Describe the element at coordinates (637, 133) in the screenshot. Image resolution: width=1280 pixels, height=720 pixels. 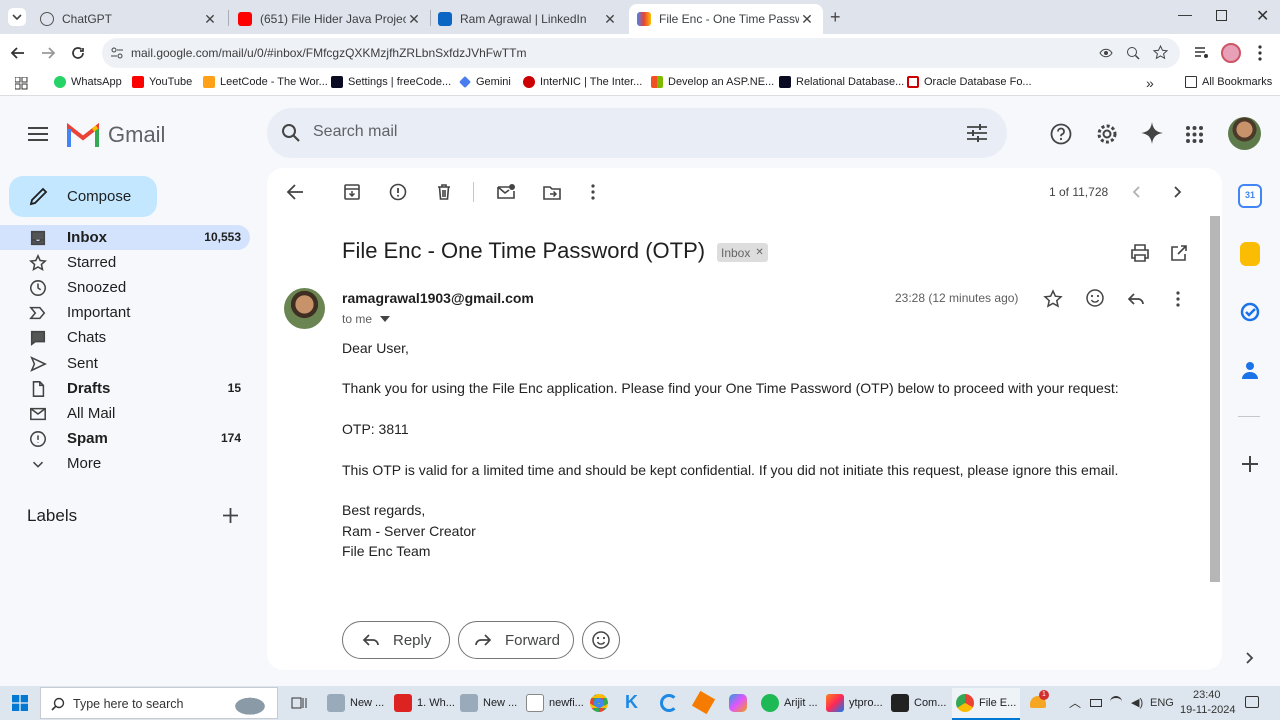
I see `search-bar: Search mail` at that location.